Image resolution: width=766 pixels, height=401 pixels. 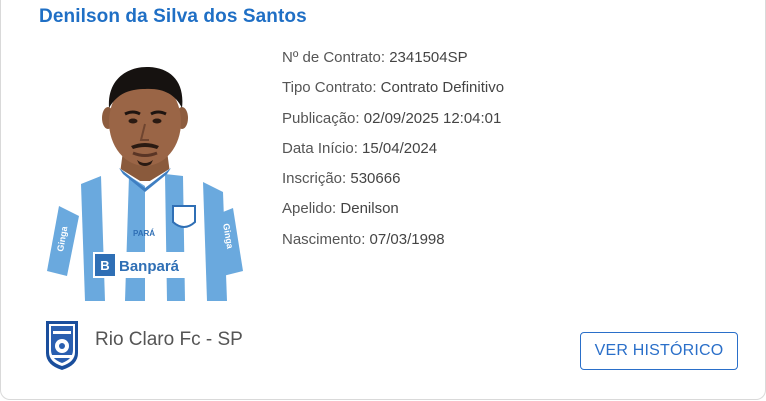 What do you see at coordinates (407, 239) in the screenshot?
I see `birth-date-value: 07/03/1998` at bounding box center [407, 239].